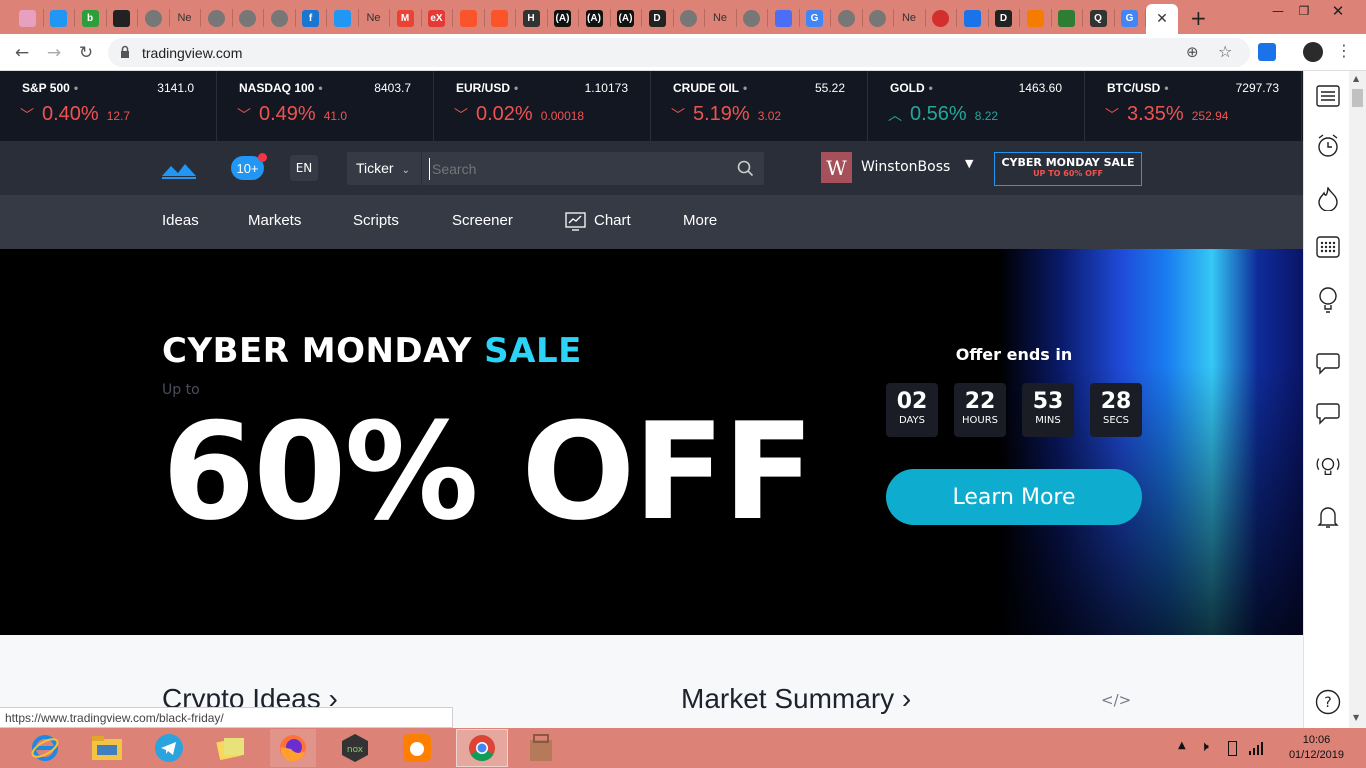 This screenshot has height=768, width=1366. Describe the element at coordinates (1328, 300) in the screenshot. I see `ideas-lightbulb-icon` at that location.